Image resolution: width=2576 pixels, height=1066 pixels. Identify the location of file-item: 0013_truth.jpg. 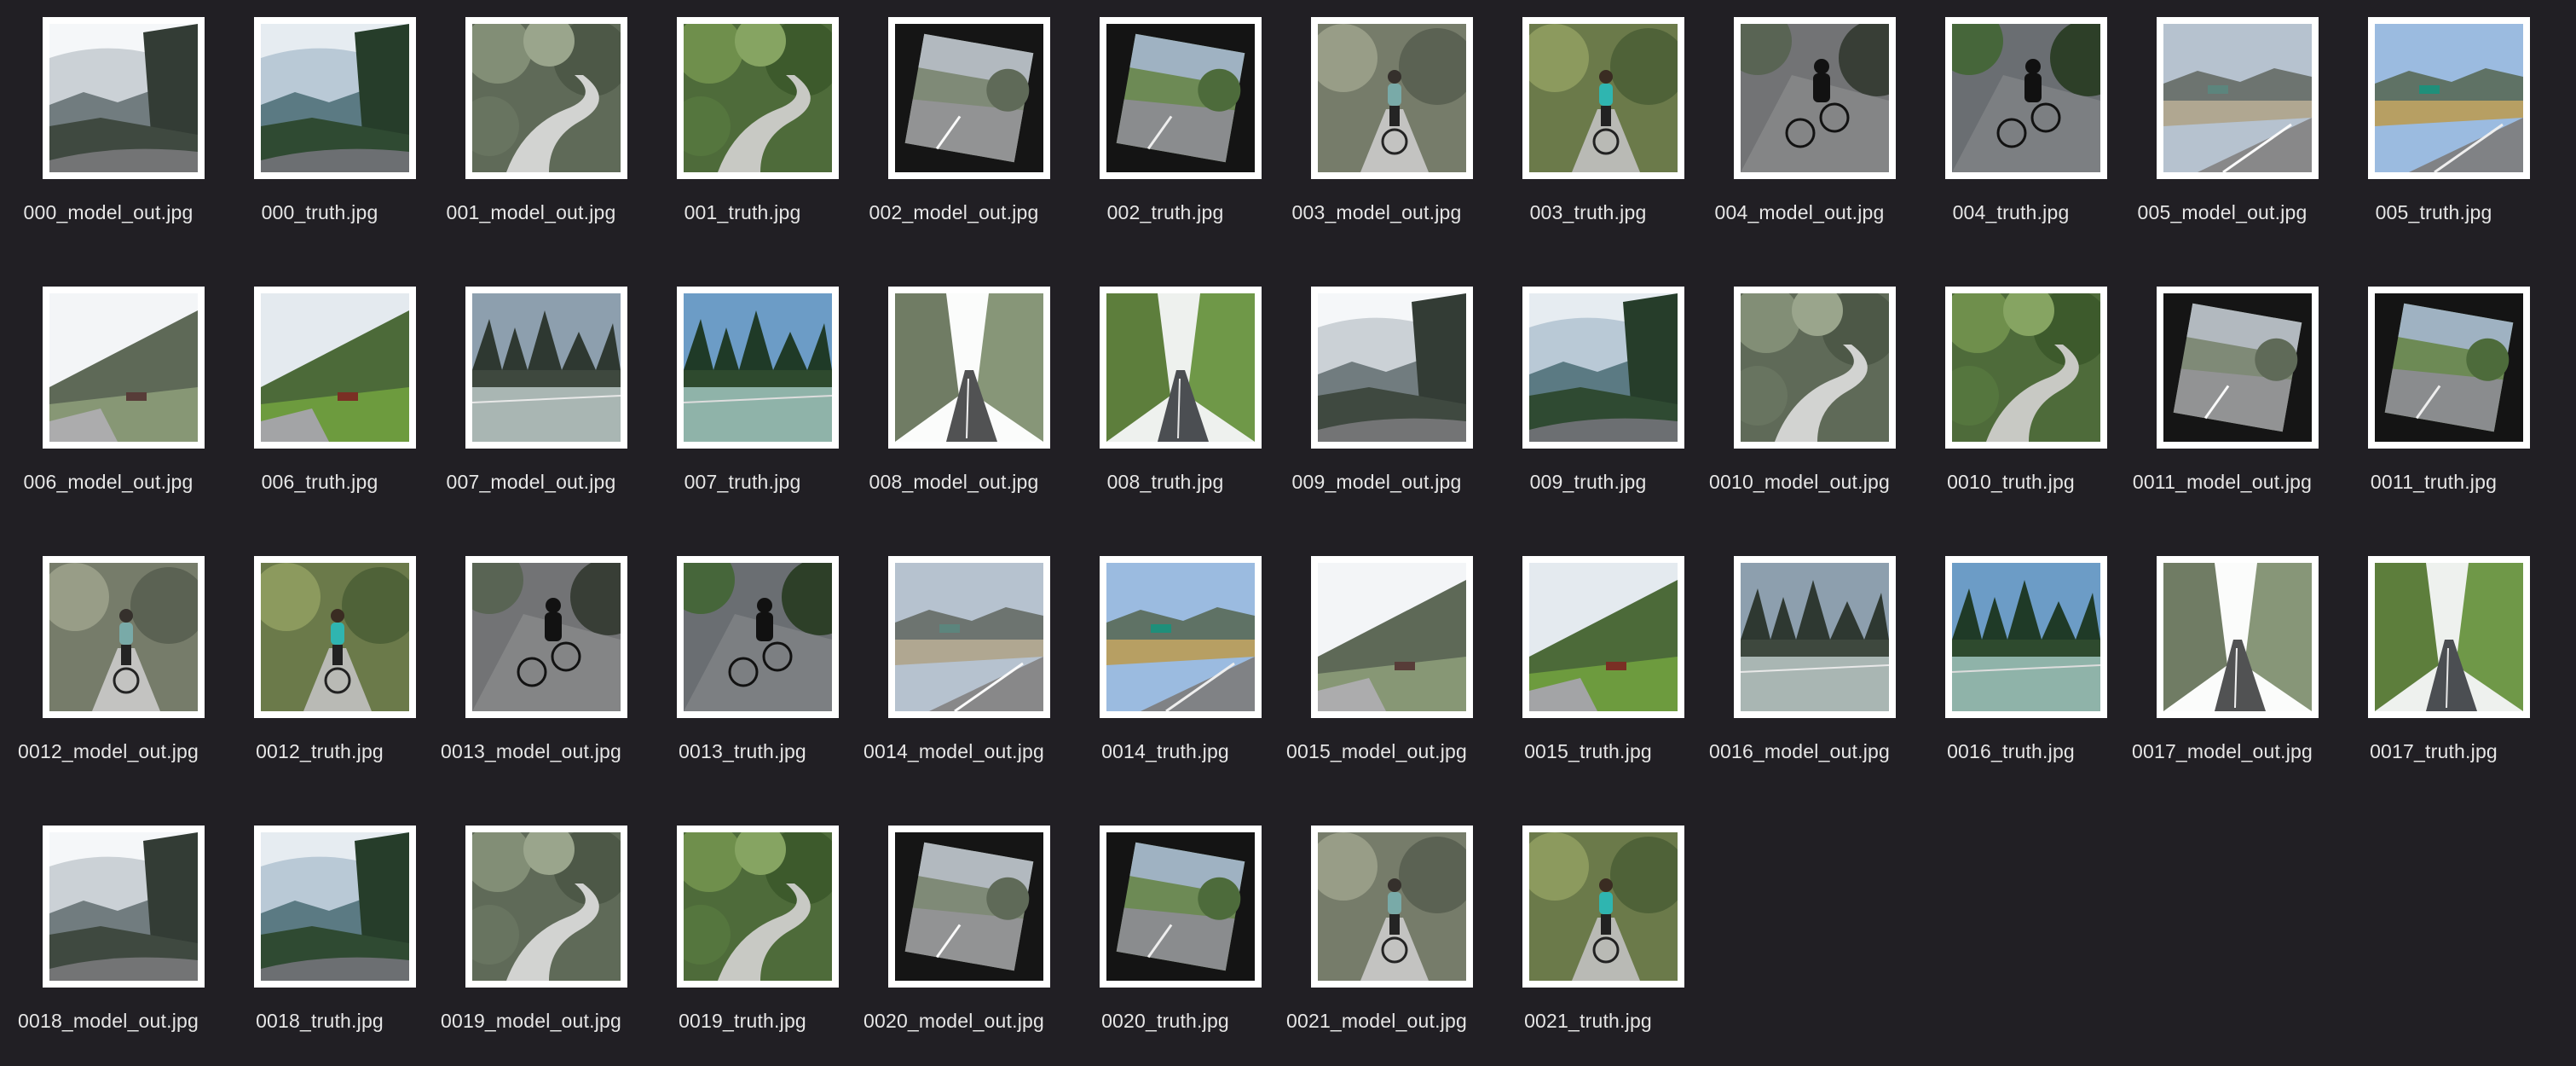
(742, 667).